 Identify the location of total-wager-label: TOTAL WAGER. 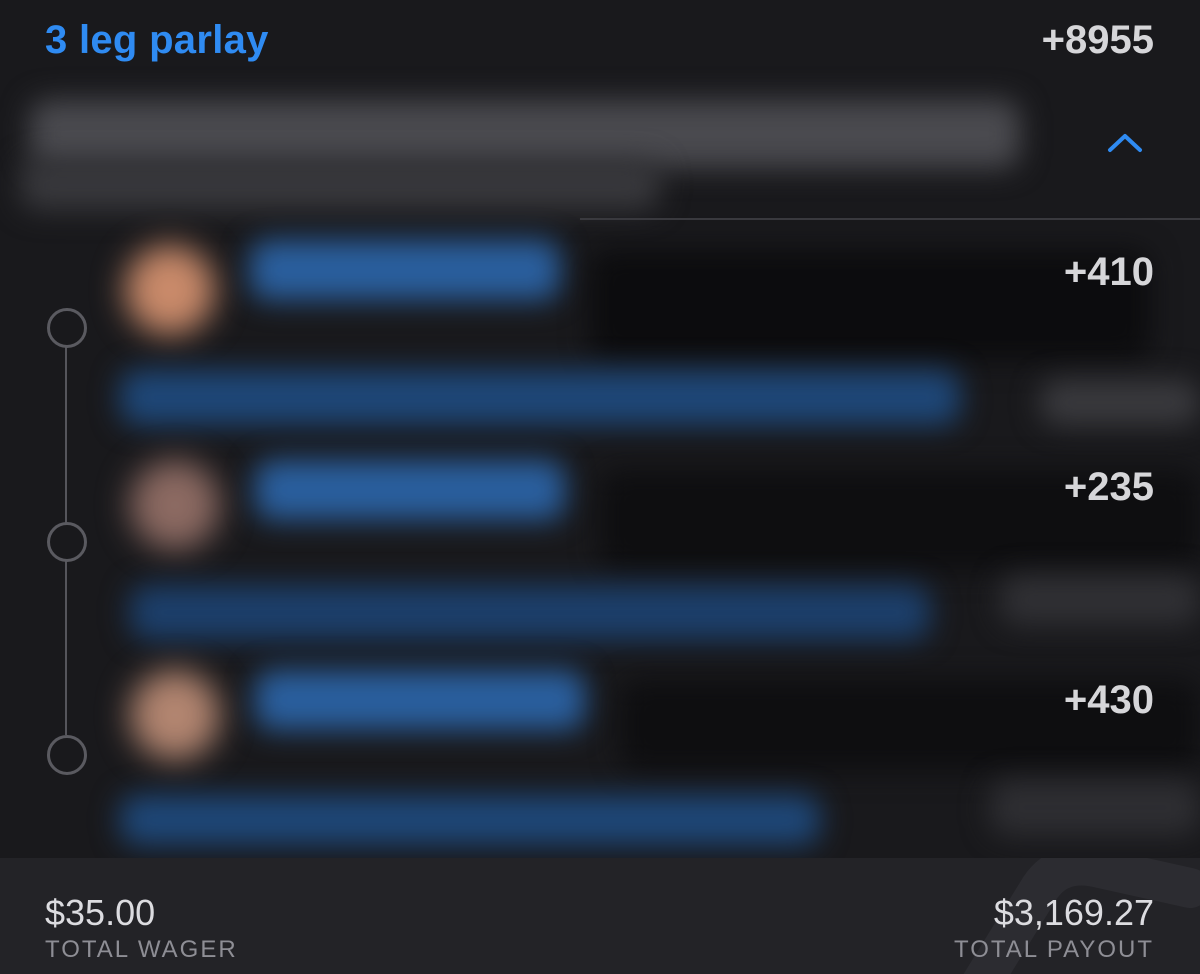
(141, 949).